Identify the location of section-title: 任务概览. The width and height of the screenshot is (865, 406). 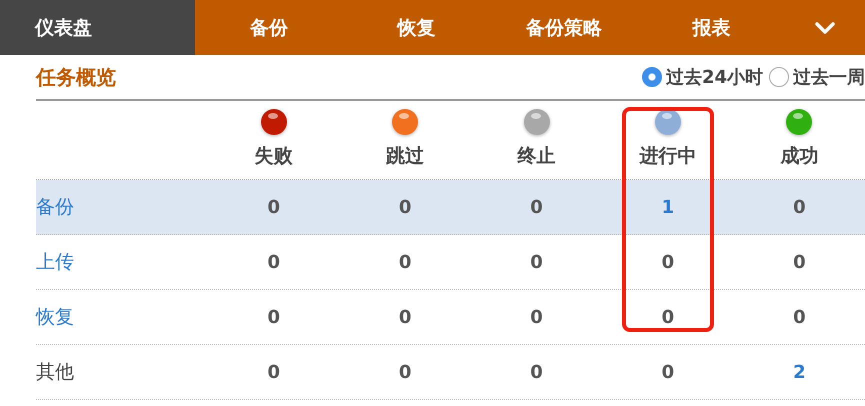
(76, 77).